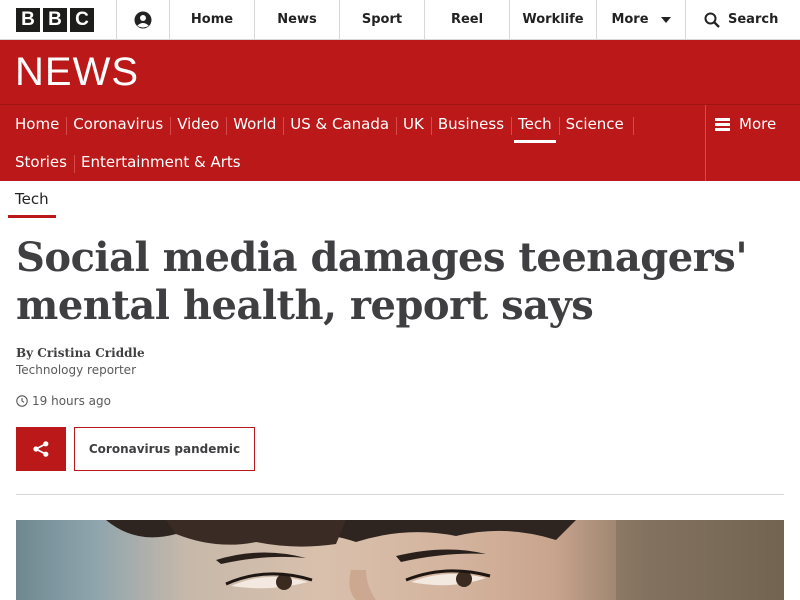 The height and width of the screenshot is (600, 800). Describe the element at coordinates (596, 124) in the screenshot. I see `section-nav-science: Science` at that location.